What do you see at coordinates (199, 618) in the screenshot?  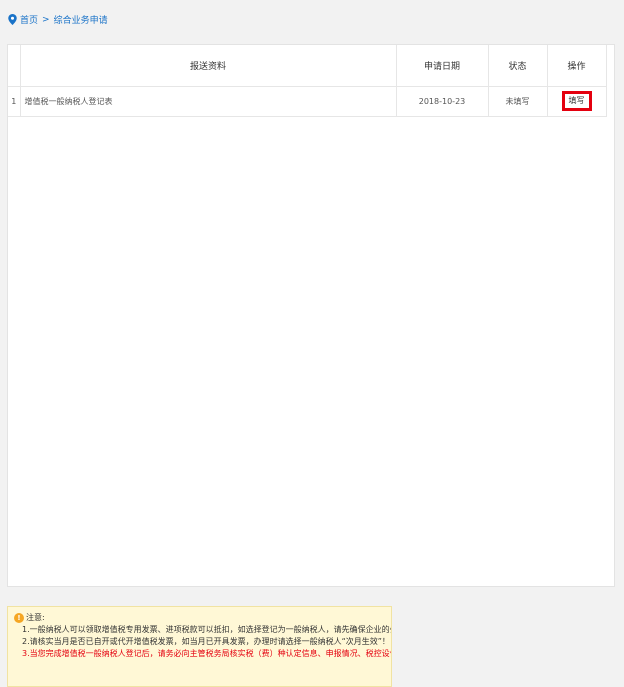 I see `notice-title: ! 注意:` at bounding box center [199, 618].